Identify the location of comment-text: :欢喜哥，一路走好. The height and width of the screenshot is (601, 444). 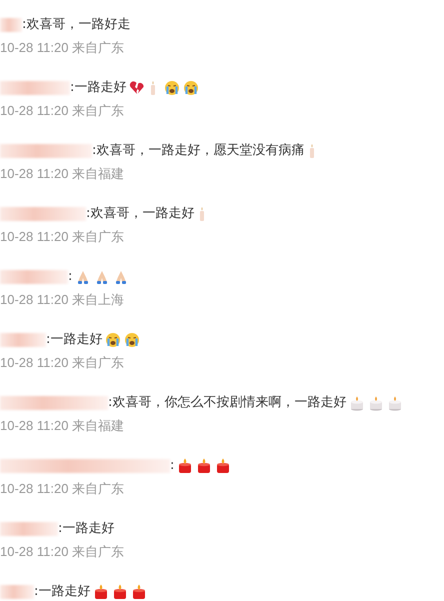
(140, 214).